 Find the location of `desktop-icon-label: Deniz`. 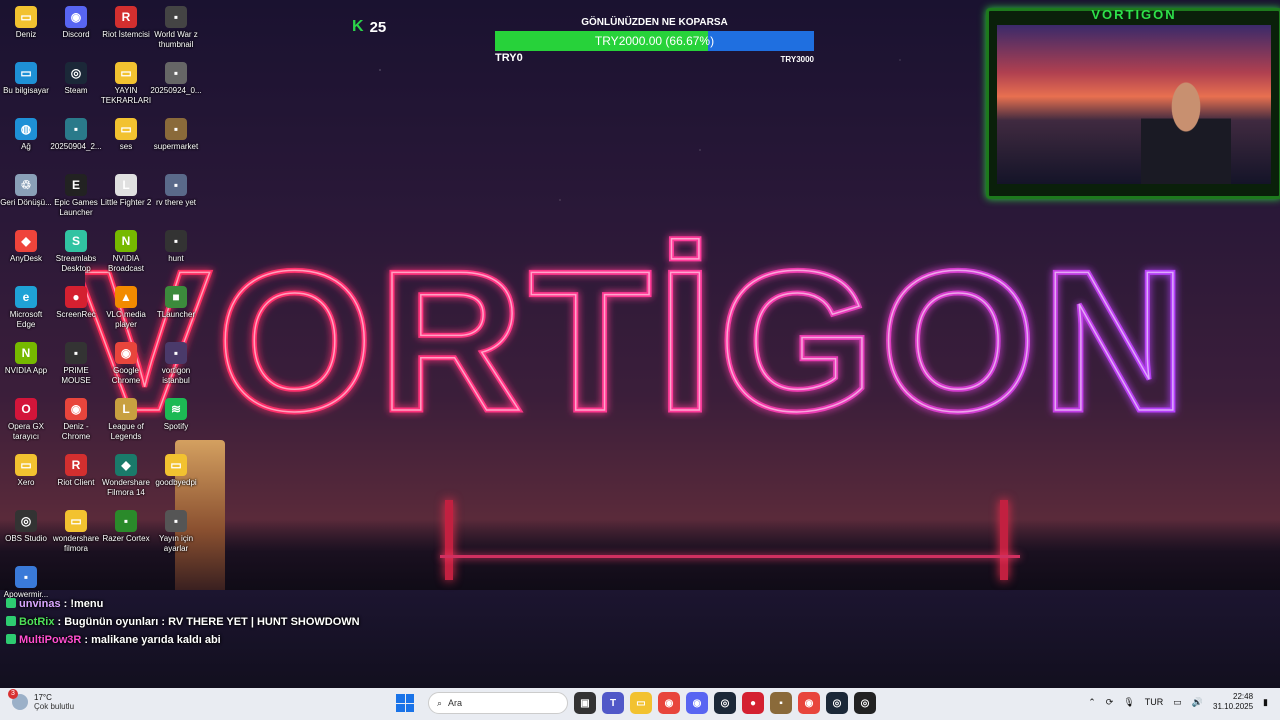

desktop-icon-label: Deniz is located at coordinates (26, 34).